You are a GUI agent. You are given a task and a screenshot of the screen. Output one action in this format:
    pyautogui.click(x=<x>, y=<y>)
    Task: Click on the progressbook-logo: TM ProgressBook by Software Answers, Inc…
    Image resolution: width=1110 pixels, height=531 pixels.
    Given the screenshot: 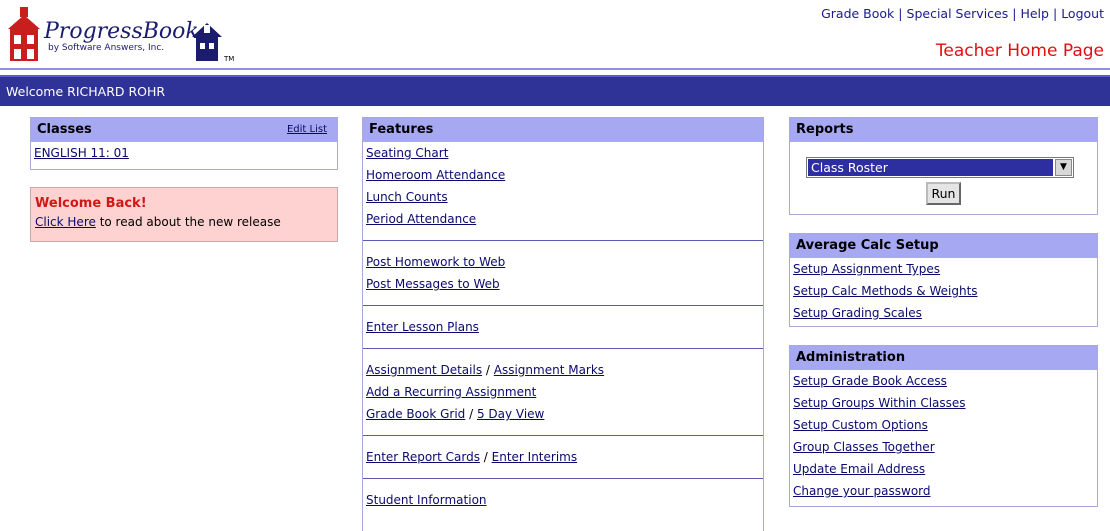 What is the action you would take?
    pyautogui.click(x=123, y=34)
    